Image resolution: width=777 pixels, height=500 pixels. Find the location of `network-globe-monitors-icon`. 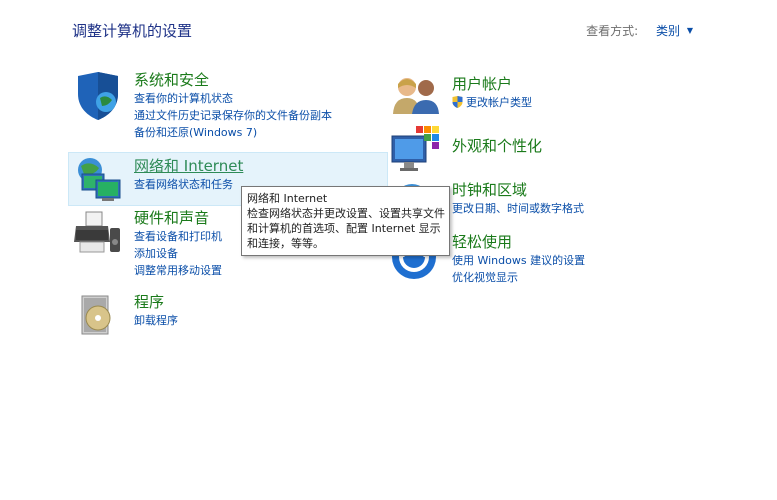

network-globe-monitors-icon is located at coordinates (98, 182).